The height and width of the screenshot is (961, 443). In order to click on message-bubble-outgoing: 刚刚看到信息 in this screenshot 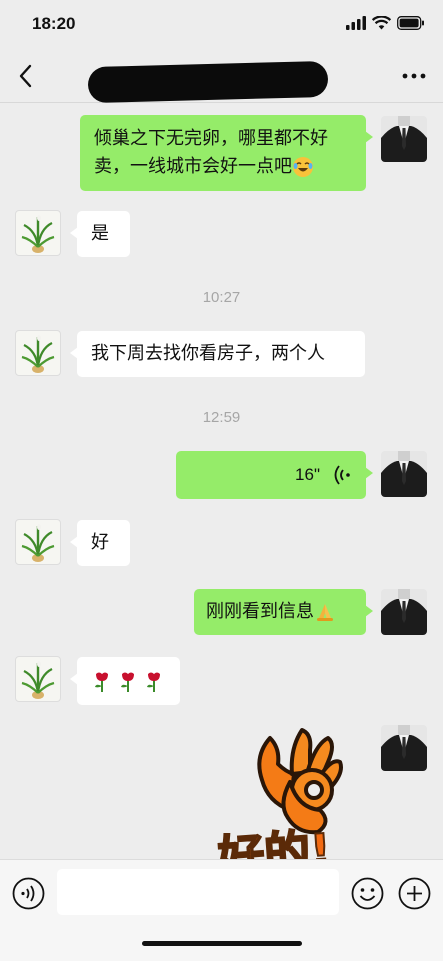, I will do `click(283, 612)`.